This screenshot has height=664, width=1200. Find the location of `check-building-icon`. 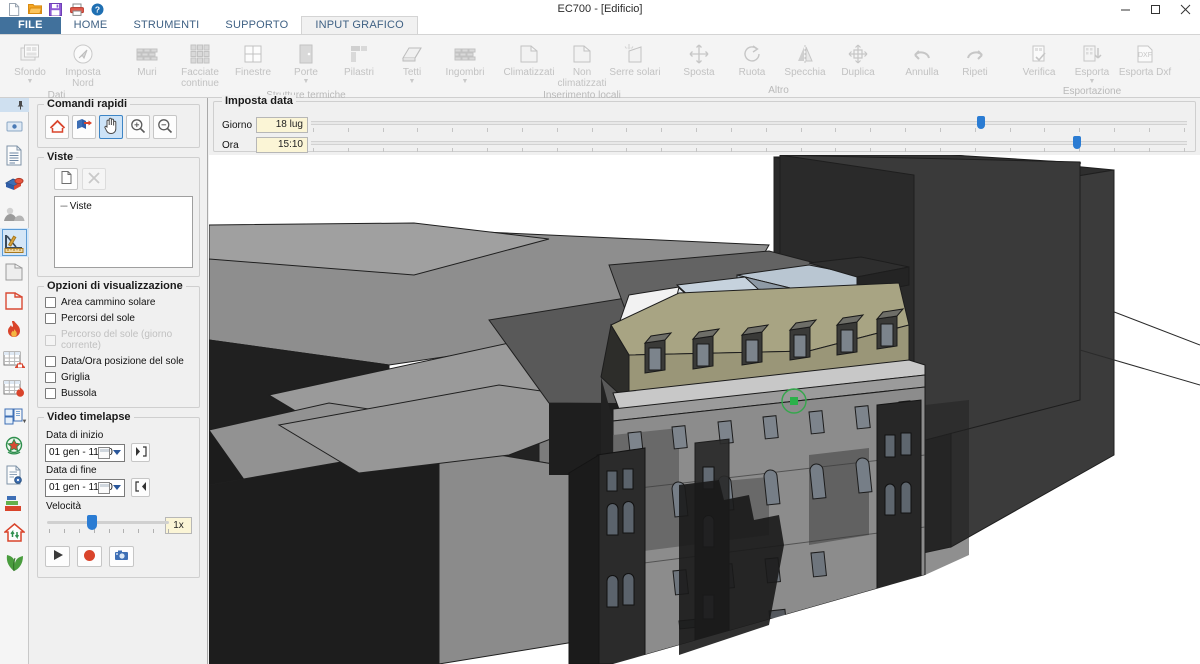

check-building-icon is located at coordinates (1039, 54).